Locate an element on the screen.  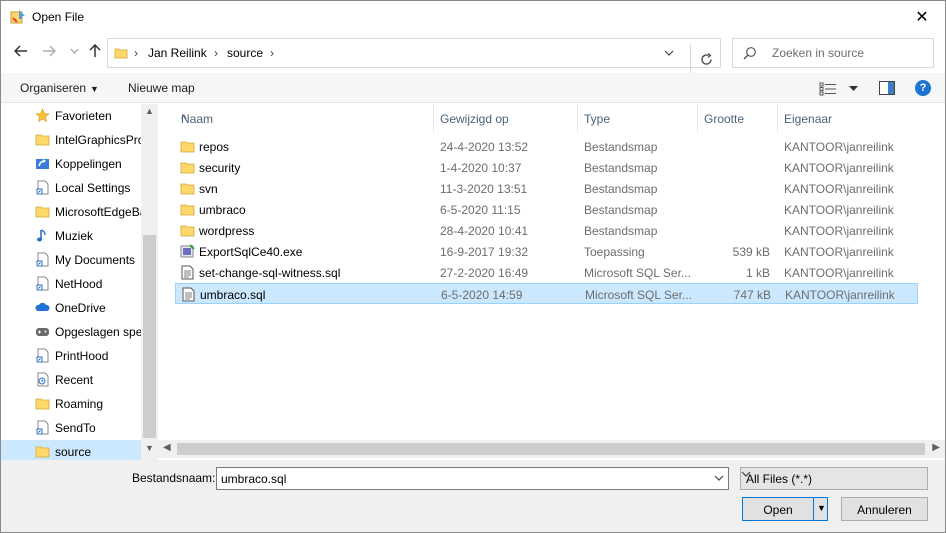
sidebar-item: MicrosoftEdgeBackups is located at coordinates (71, 212).